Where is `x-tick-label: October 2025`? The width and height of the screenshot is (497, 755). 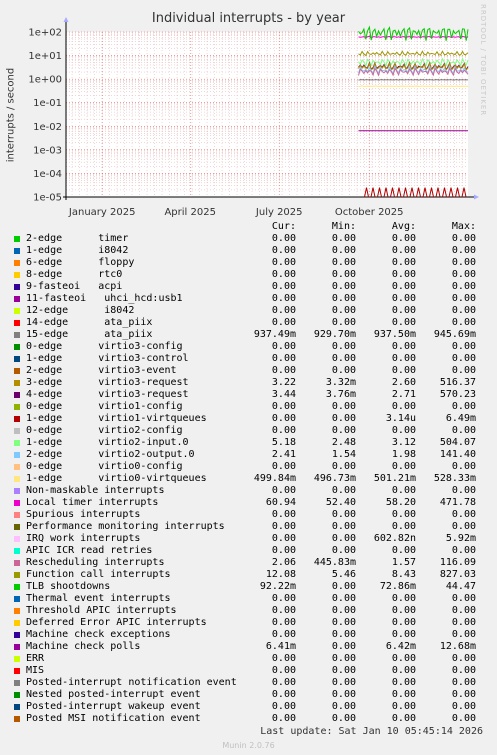
x-tick-label: October 2025 is located at coordinates (369, 212).